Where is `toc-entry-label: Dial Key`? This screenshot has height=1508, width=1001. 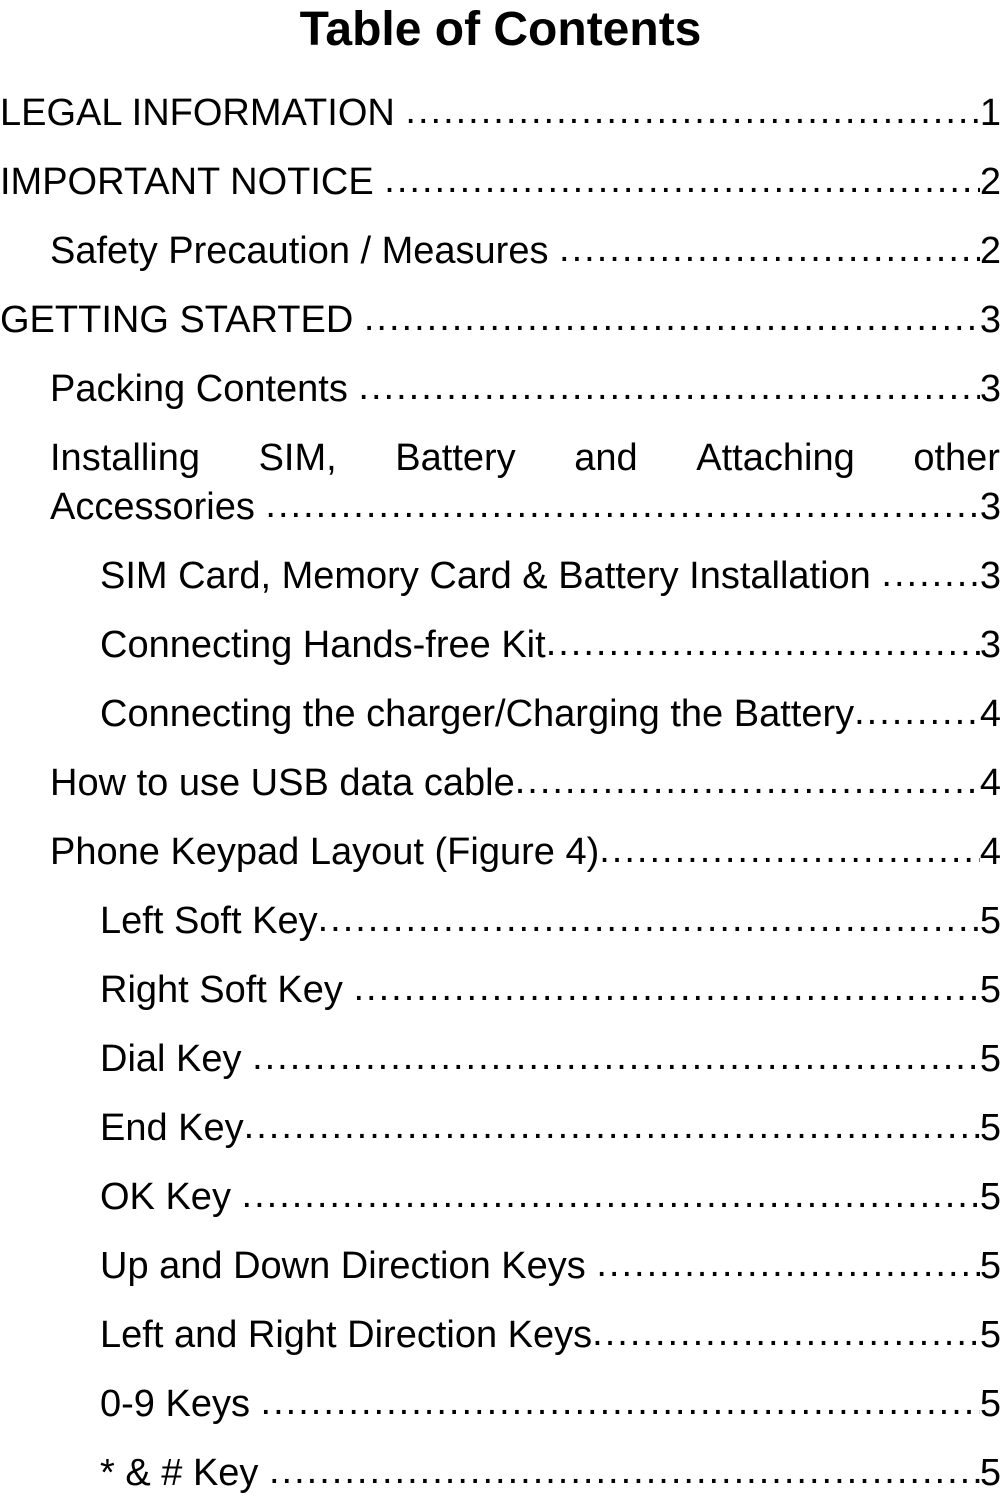
toc-entry-label: Dial Key is located at coordinates (171, 1059).